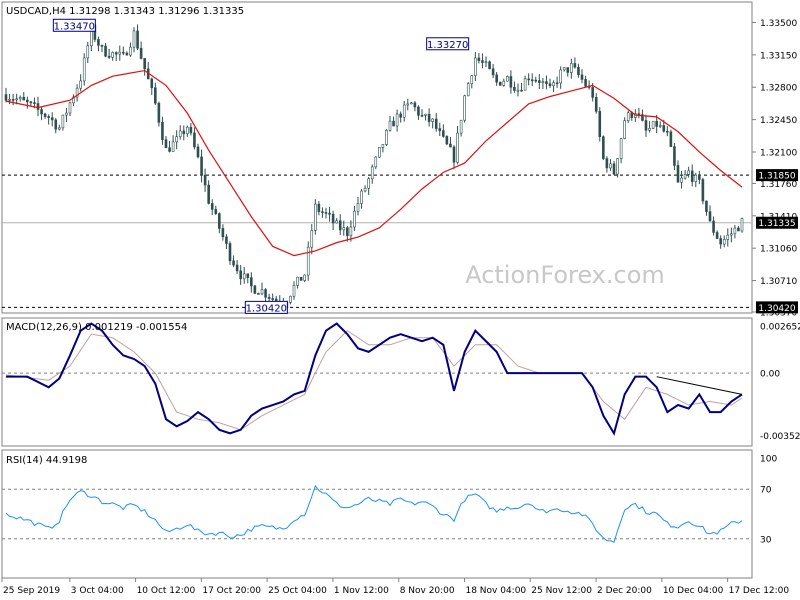 The image size is (800, 600). I want to click on x-tick-label: 2 Dec 20:00, so click(624, 591).